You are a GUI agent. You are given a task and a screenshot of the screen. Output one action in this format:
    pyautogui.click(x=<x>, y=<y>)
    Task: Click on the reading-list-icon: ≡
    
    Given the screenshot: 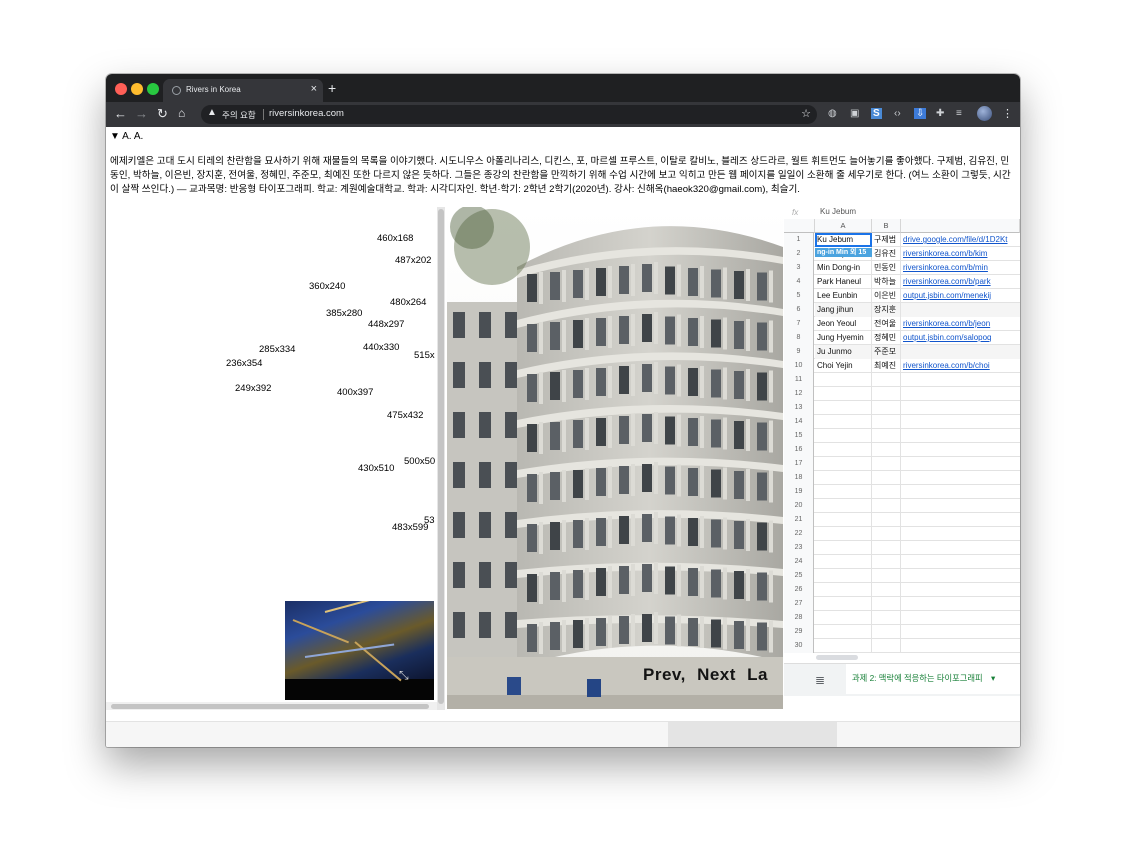 What is the action you would take?
    pyautogui.click(x=959, y=113)
    